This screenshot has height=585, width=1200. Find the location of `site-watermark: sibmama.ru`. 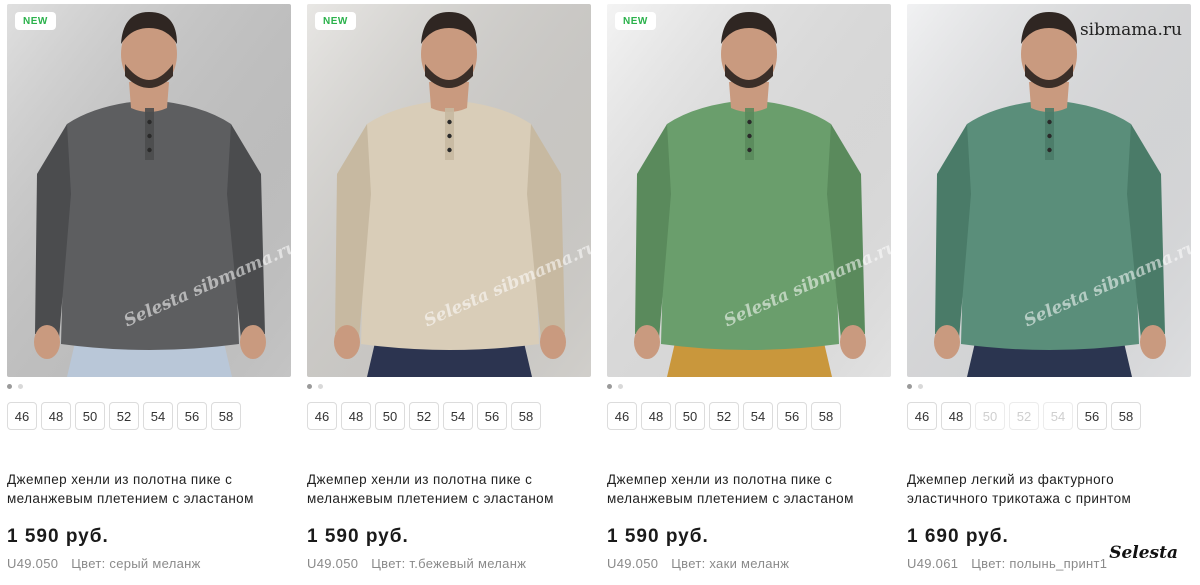

site-watermark: sibmama.ru is located at coordinates (1130, 30).